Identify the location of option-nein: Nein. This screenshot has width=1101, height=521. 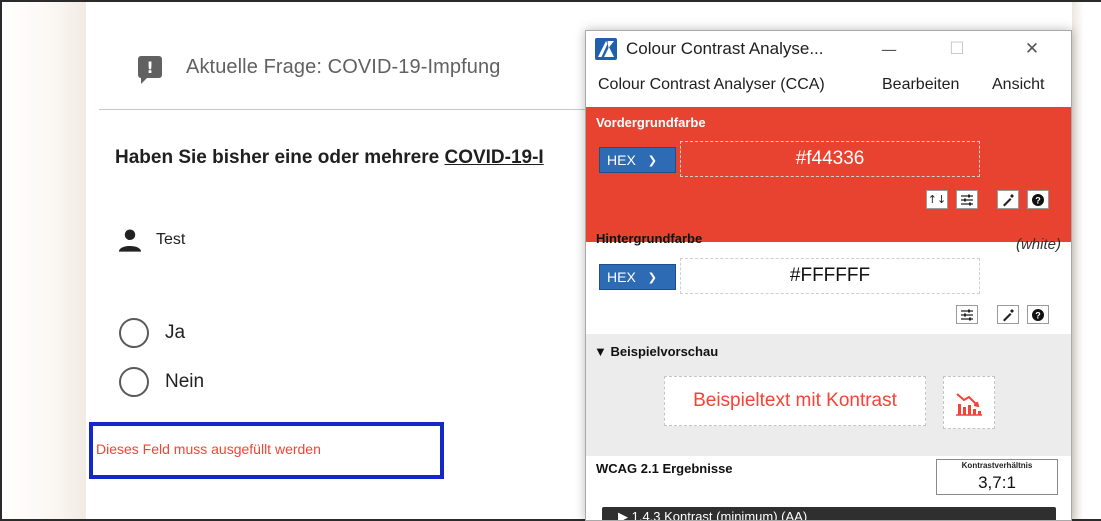
(161, 382).